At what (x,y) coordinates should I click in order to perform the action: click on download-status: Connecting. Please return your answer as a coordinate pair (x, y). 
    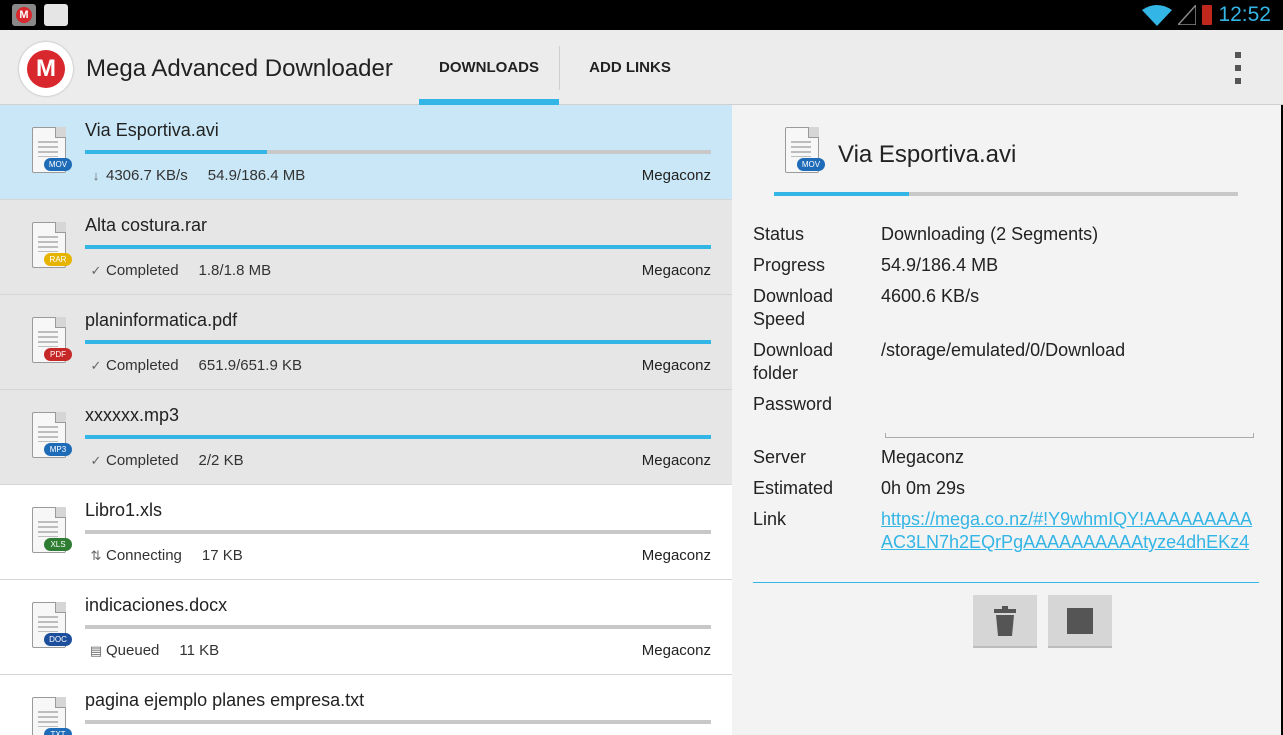
    Looking at the image, I should click on (144, 555).